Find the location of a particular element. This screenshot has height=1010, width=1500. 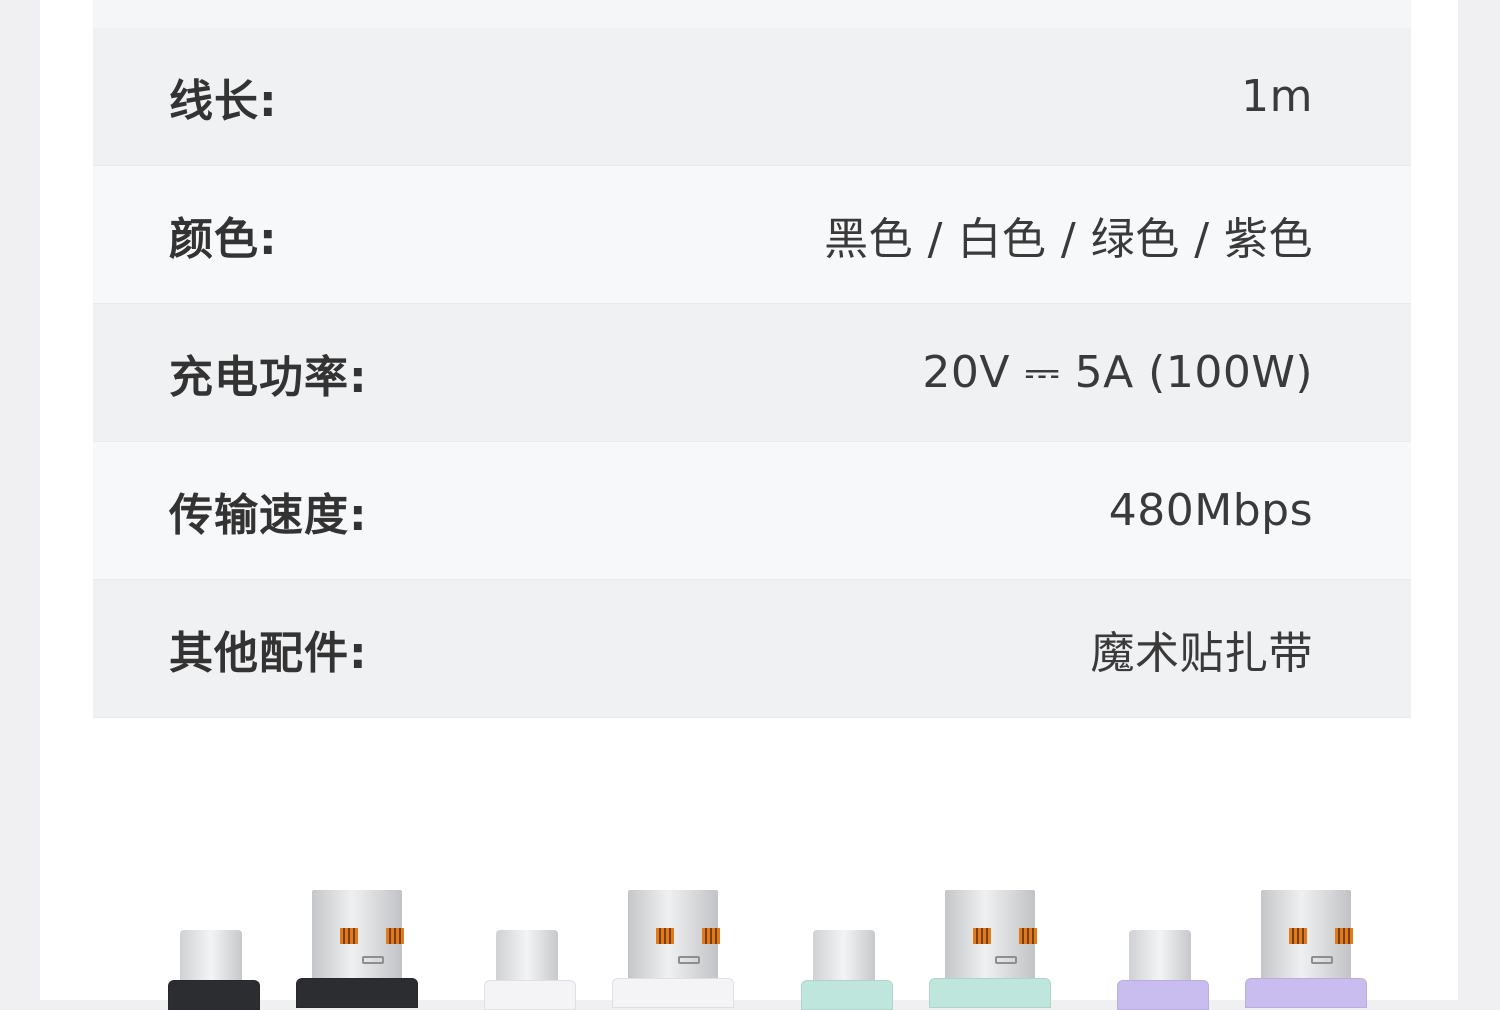

spec-row-transfer-speed: 传输速度: 480Mbps is located at coordinates (752, 511).